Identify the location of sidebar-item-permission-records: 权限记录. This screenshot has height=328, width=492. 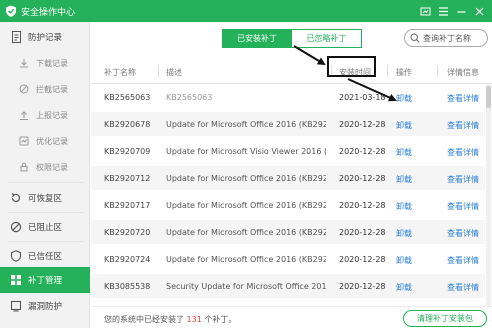
(45, 167).